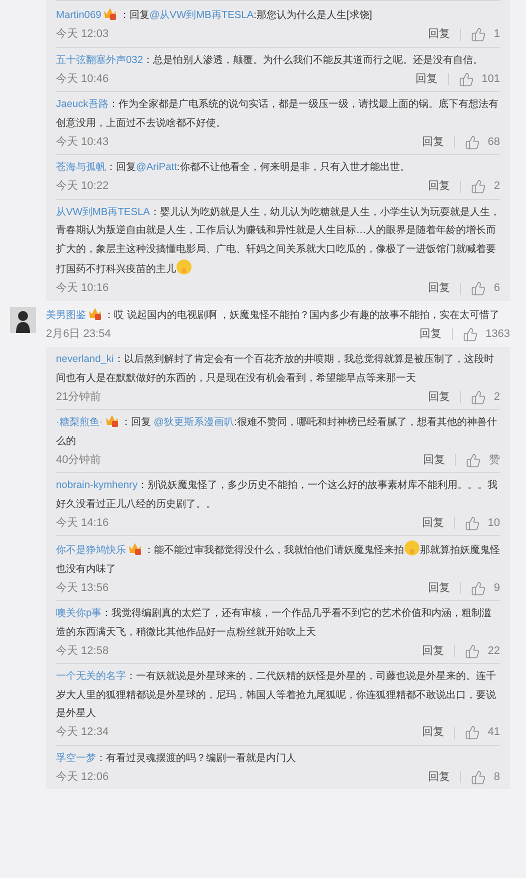 The height and width of the screenshot is (878, 526). What do you see at coordinates (278, 16) in the screenshot?
I see `comment-text: Martin069 ：回复@从VW到MB再TESLA:那您认为什么是人生[求饶]` at bounding box center [278, 16].